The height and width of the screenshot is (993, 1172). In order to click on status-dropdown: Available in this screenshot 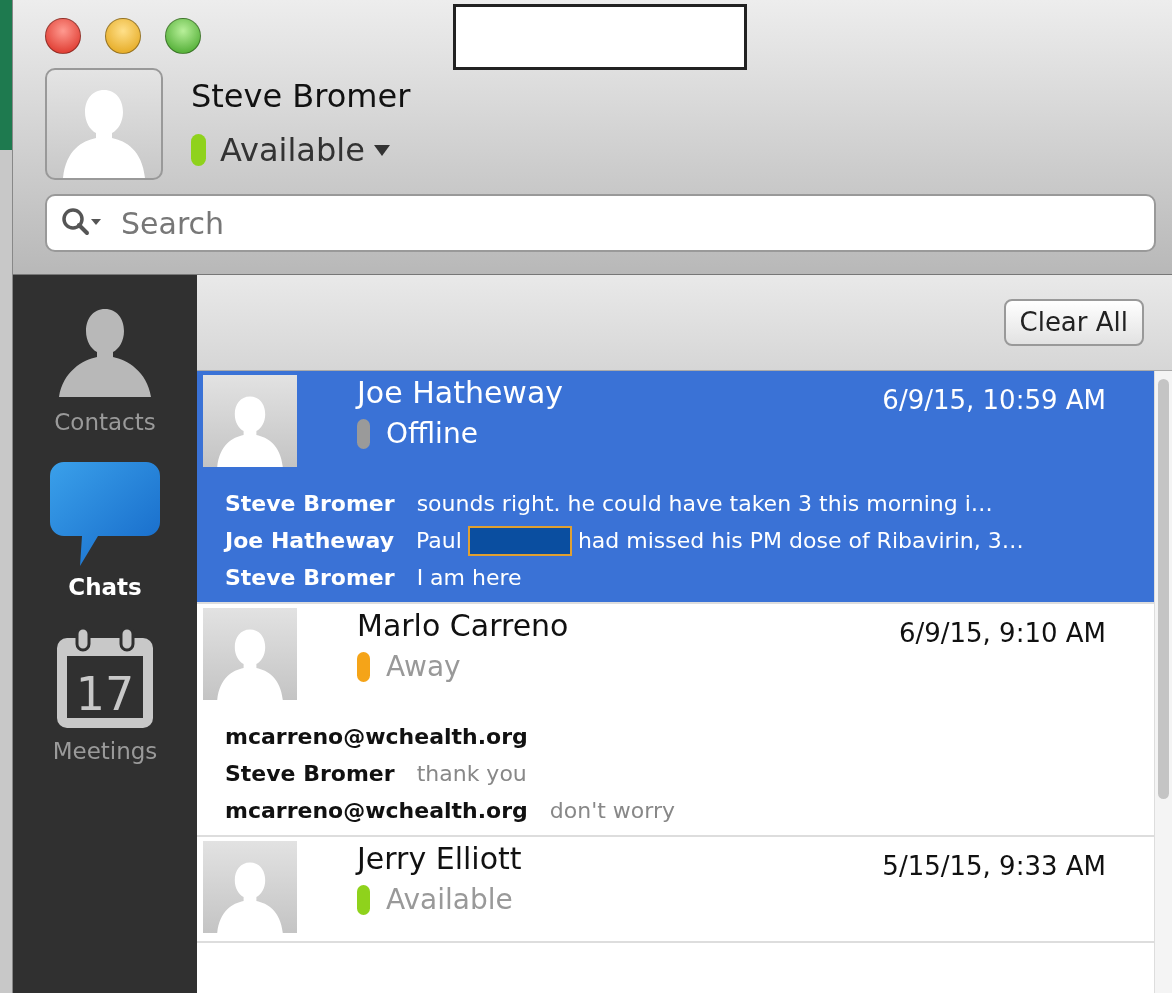, I will do `click(305, 150)`.